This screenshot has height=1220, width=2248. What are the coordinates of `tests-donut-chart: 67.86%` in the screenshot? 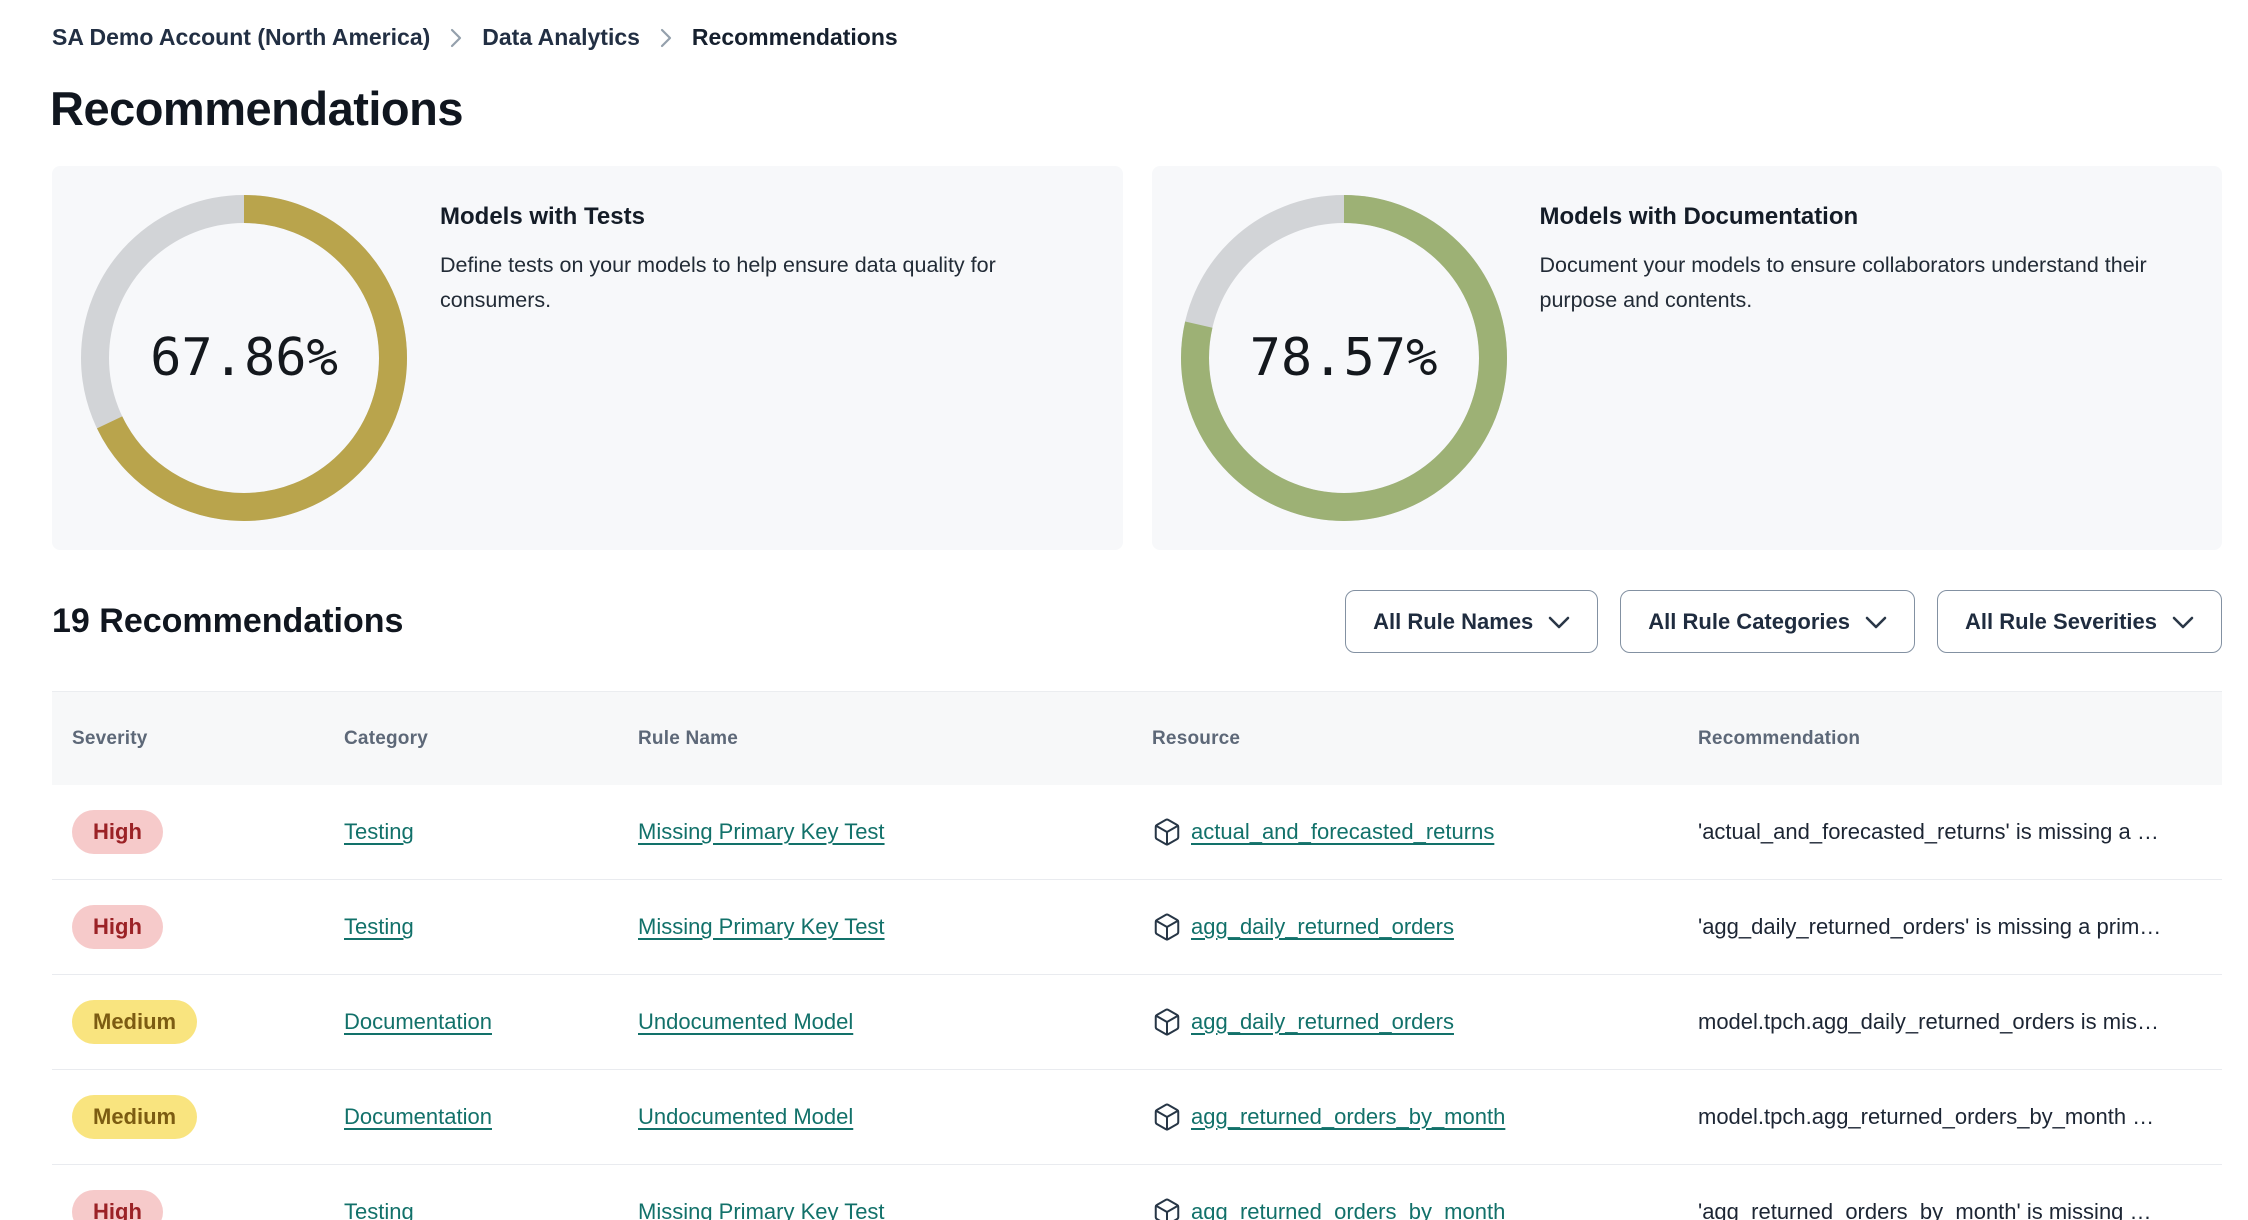 It's located at (244, 358).